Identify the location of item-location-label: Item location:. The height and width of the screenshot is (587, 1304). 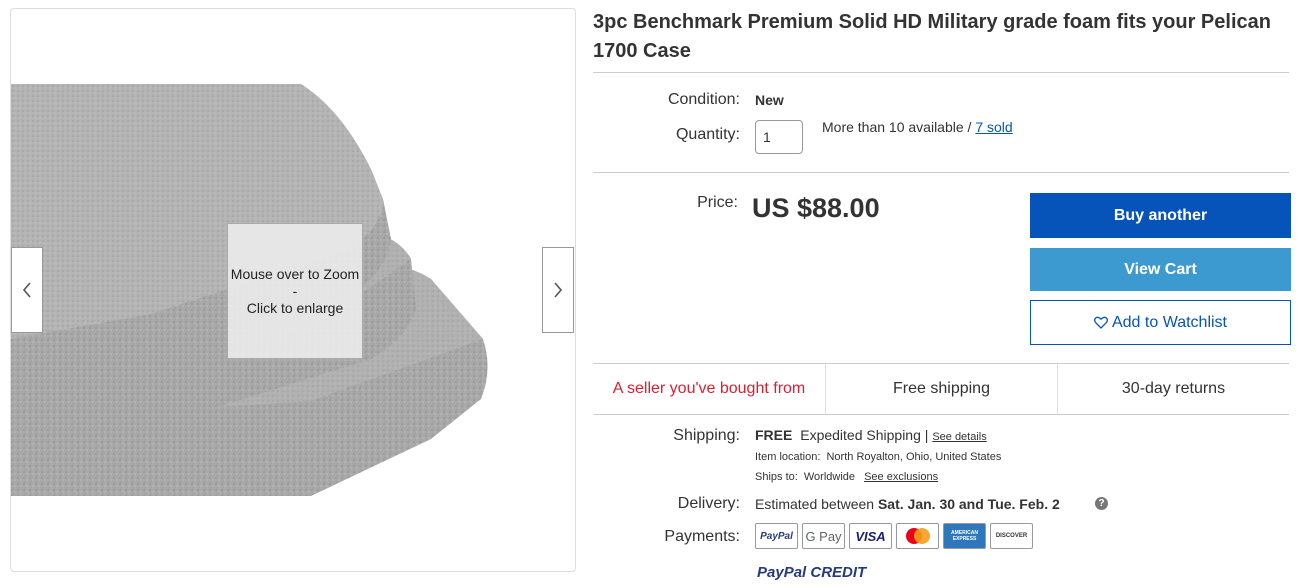
(788, 457).